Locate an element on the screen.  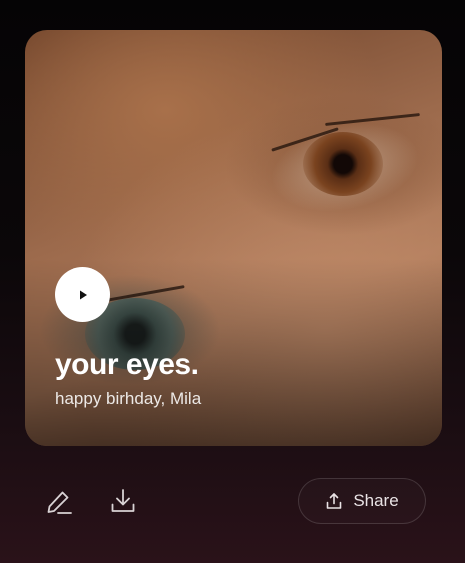
share-button: Share is located at coordinates (362, 501).